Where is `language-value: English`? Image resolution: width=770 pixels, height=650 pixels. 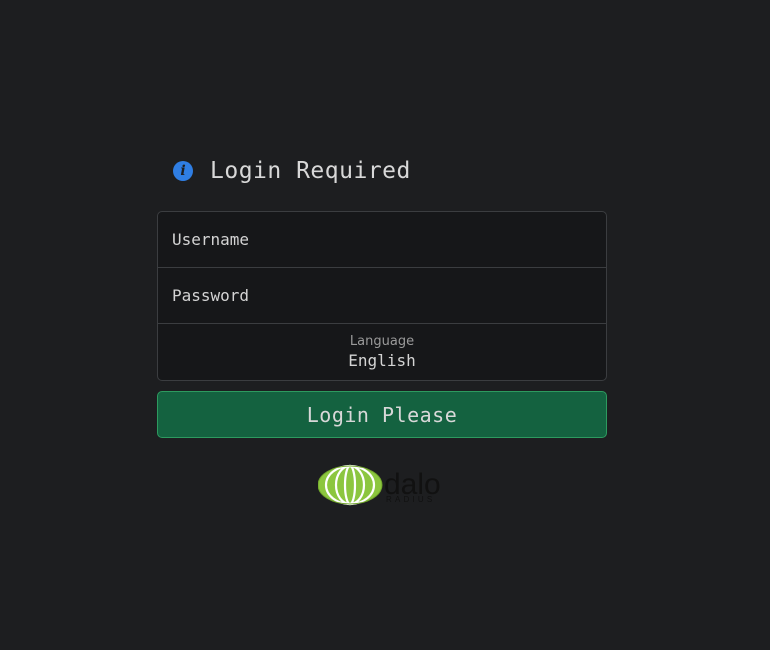
language-value: English is located at coordinates (382, 360).